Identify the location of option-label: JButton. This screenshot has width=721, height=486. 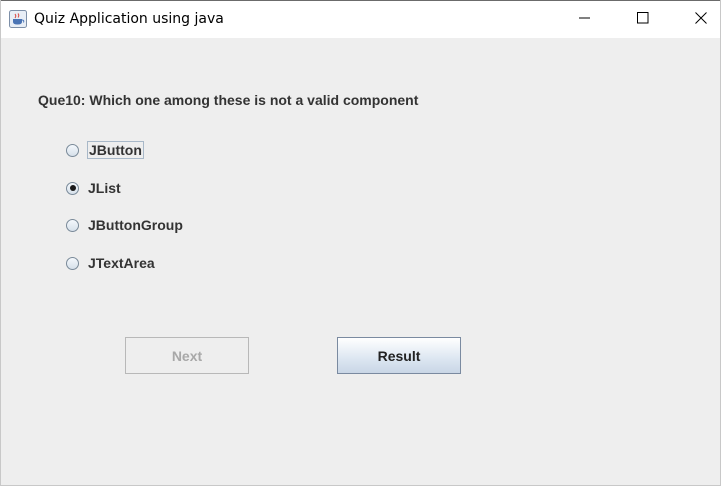
(115, 150).